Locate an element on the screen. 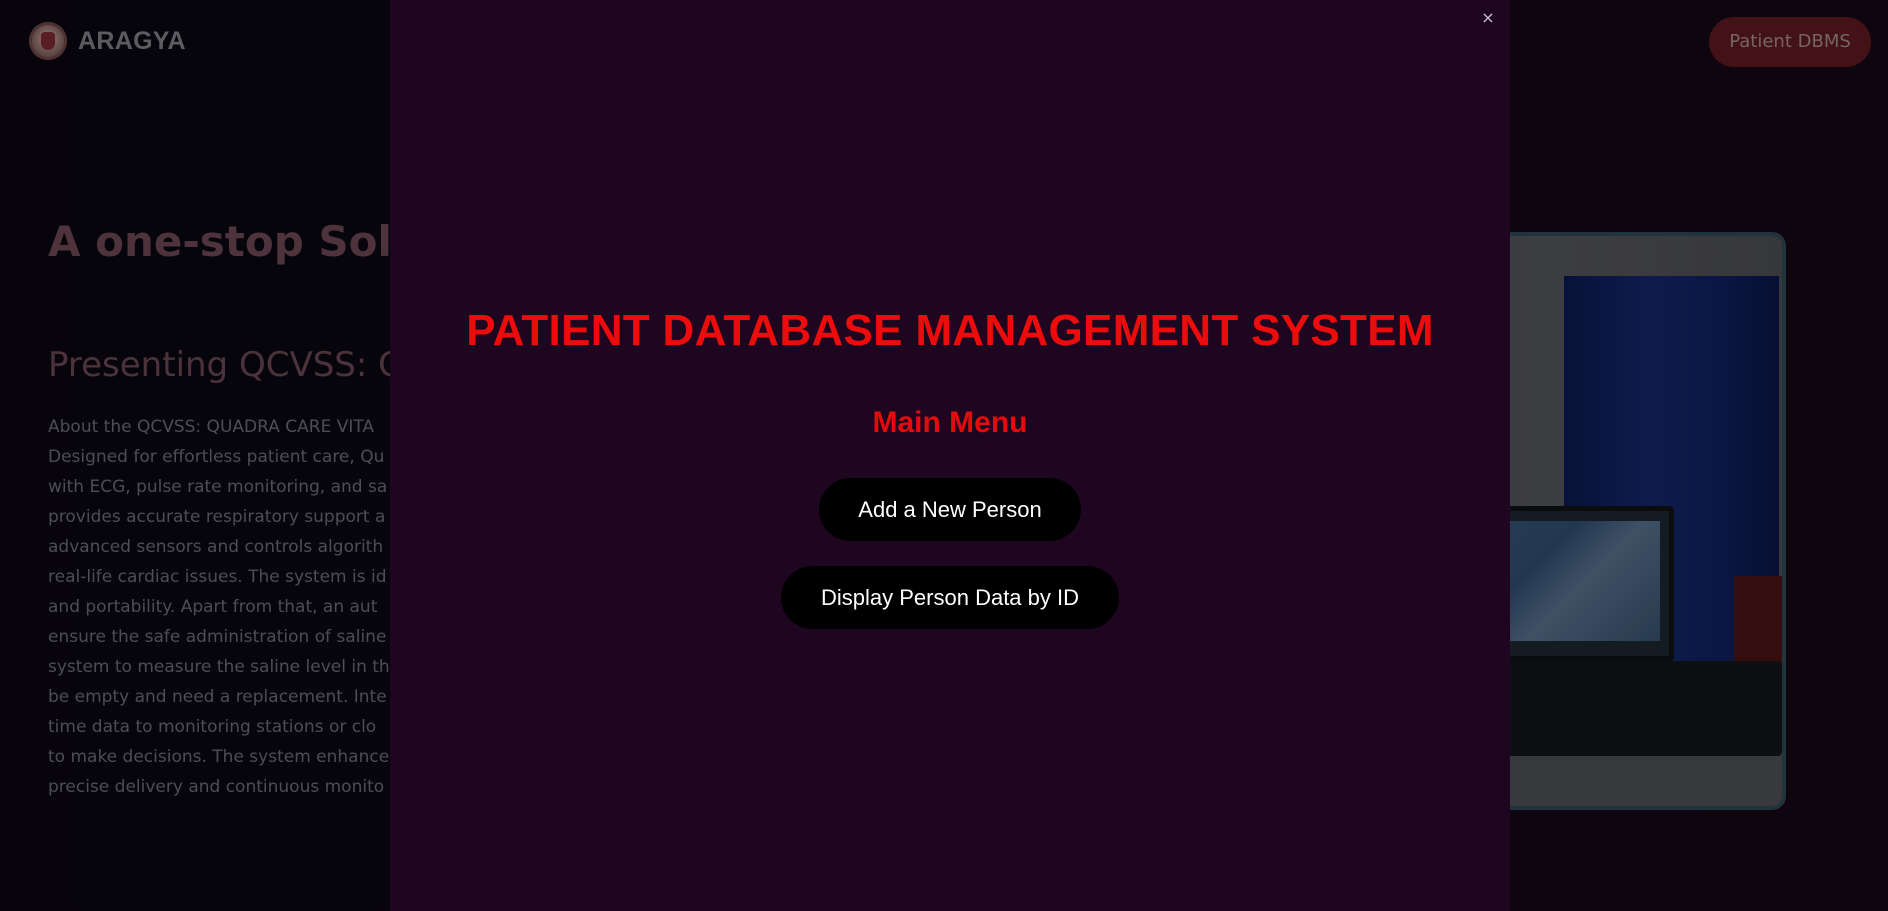  add-new-person-button: Add a New Person is located at coordinates (950, 509).